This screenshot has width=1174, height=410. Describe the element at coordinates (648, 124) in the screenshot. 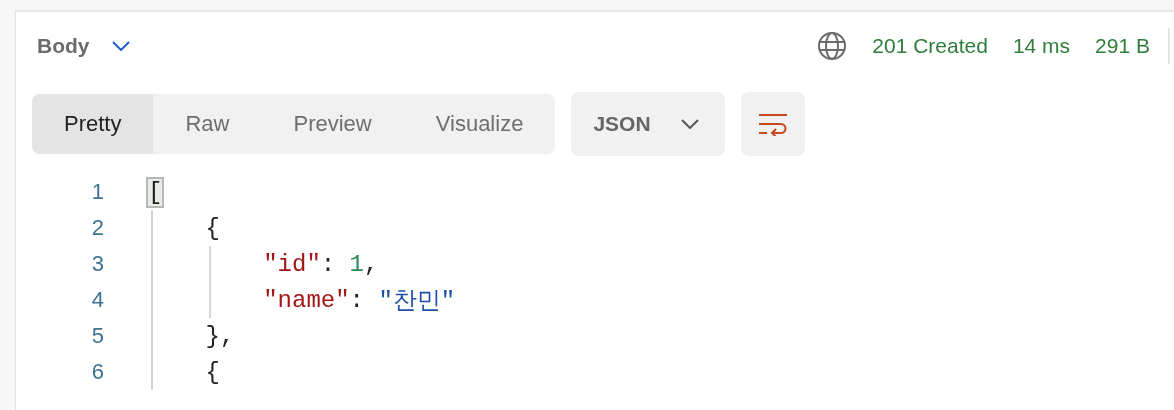

I see `format-dropdown: JSON` at that location.